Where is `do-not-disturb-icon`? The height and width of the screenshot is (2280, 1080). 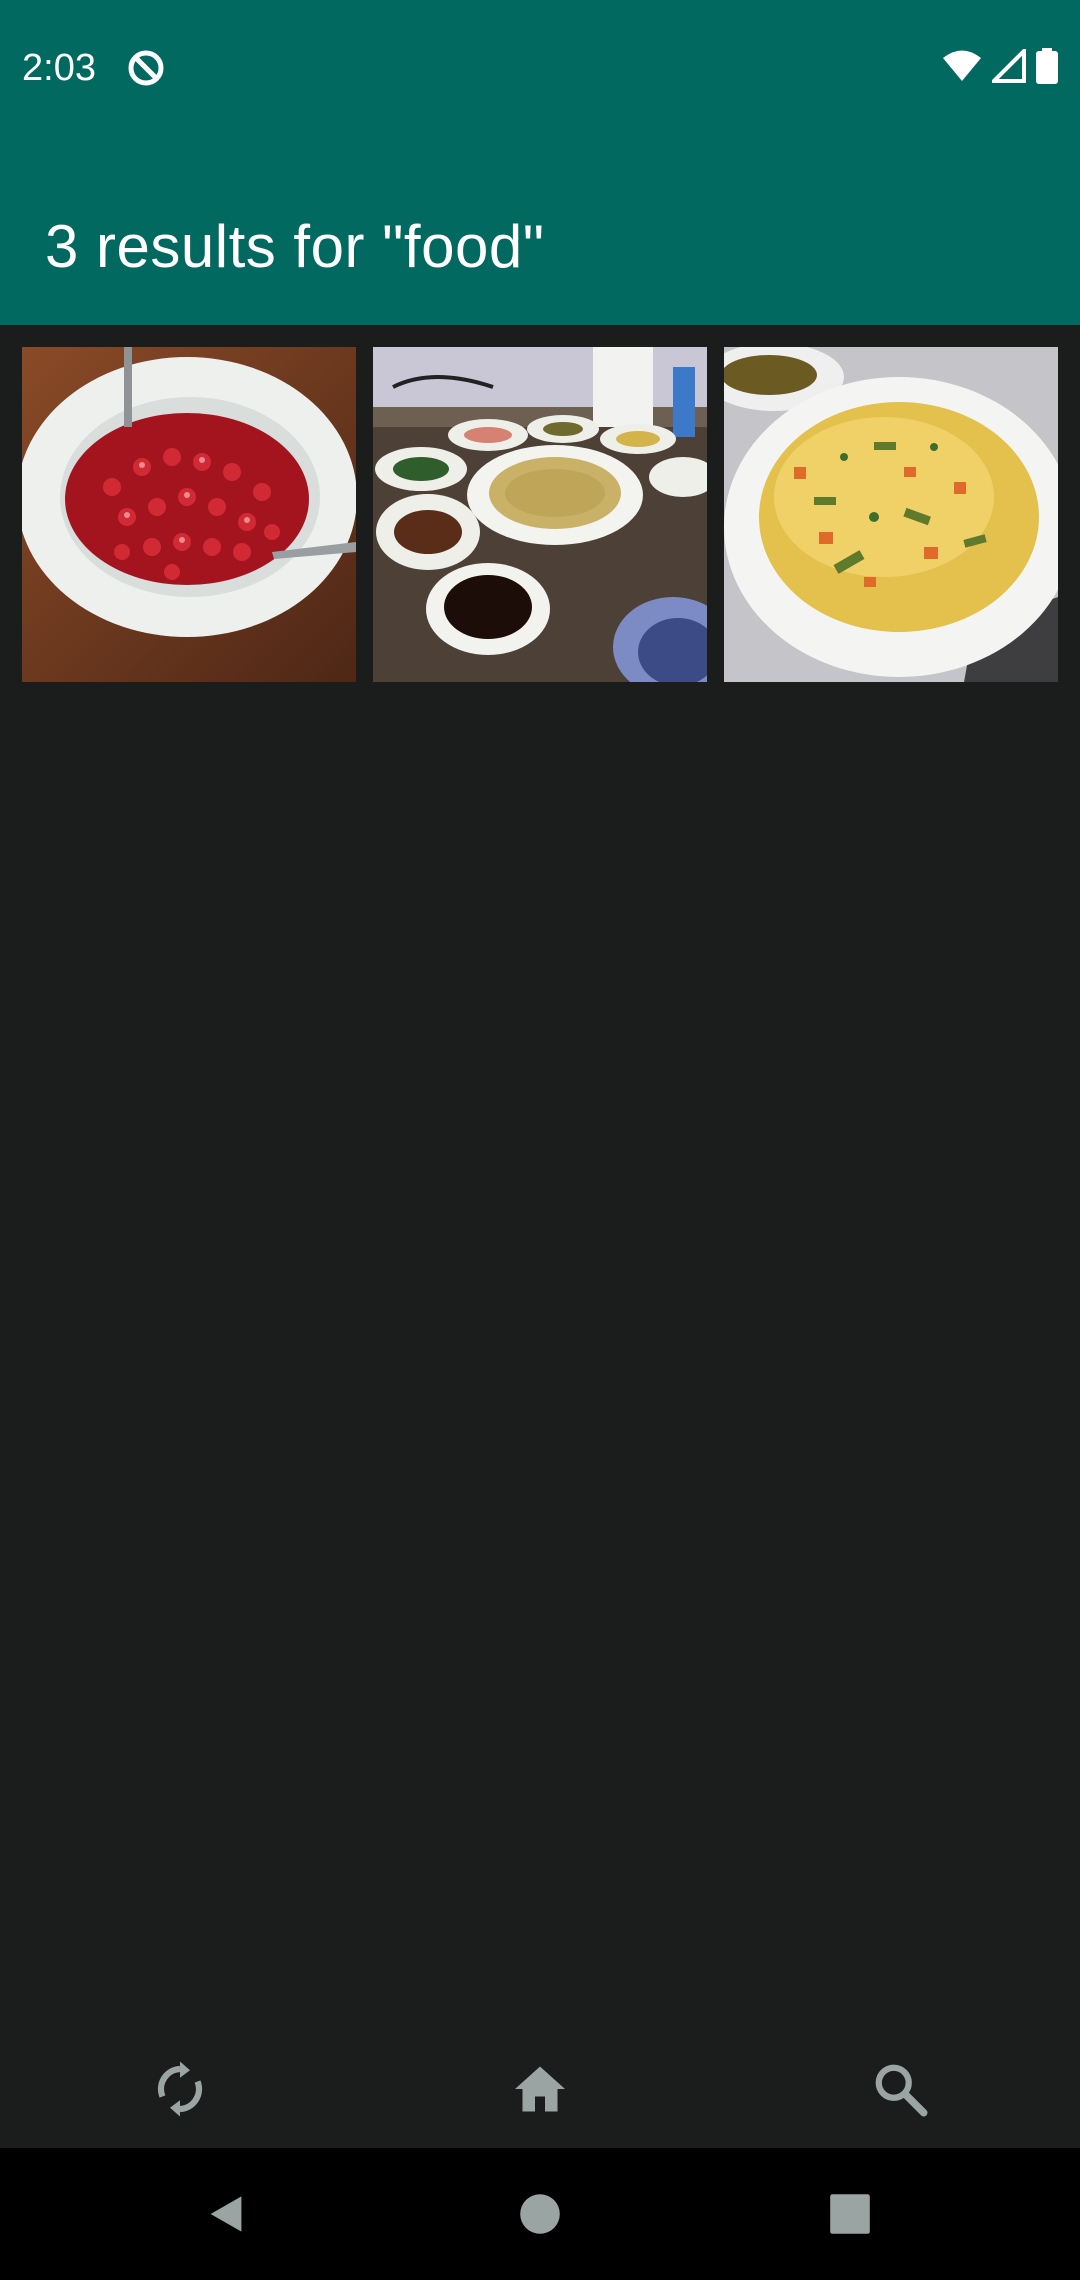 do-not-disturb-icon is located at coordinates (146, 68).